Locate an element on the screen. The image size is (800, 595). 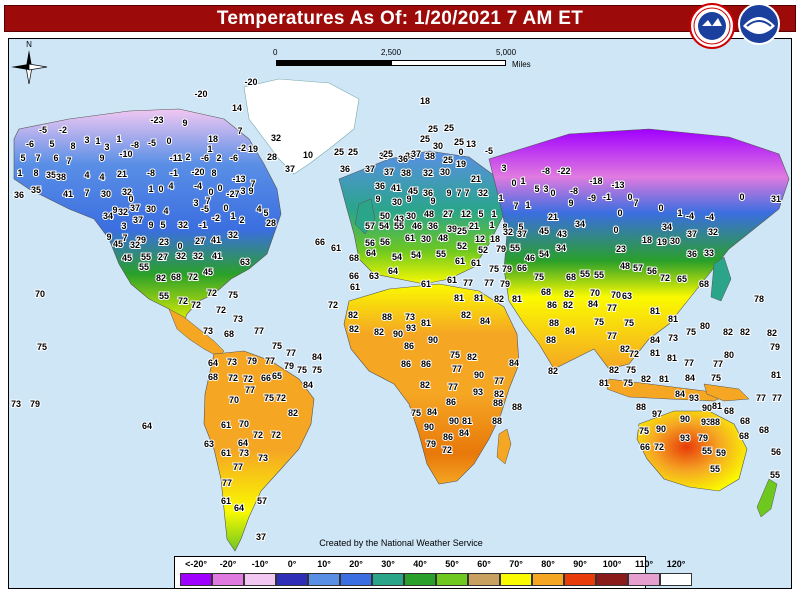
temperature-reading: 90 is located at coordinates (429, 427).